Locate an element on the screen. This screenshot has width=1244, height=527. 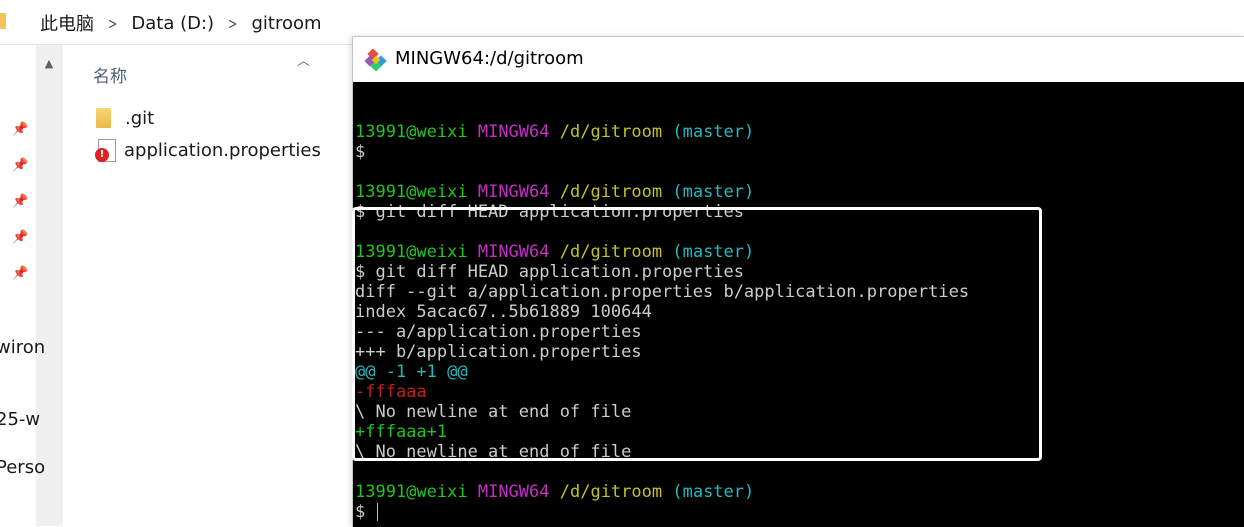
terminal-output-line: -fffaaa is located at coordinates (391, 392).